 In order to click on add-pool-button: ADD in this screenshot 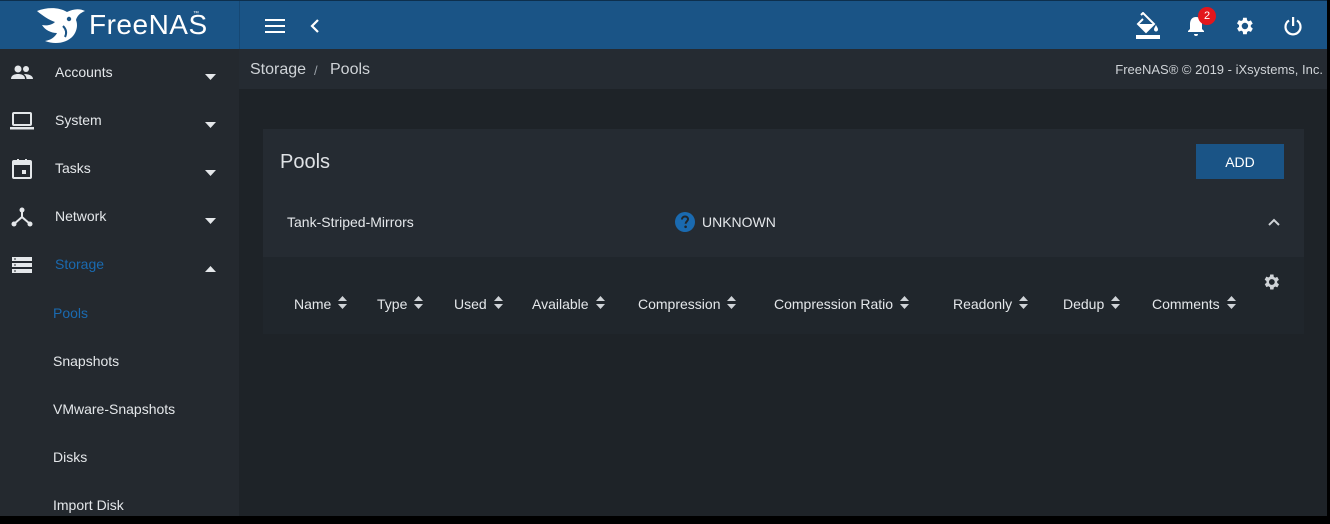, I will do `click(1240, 161)`.